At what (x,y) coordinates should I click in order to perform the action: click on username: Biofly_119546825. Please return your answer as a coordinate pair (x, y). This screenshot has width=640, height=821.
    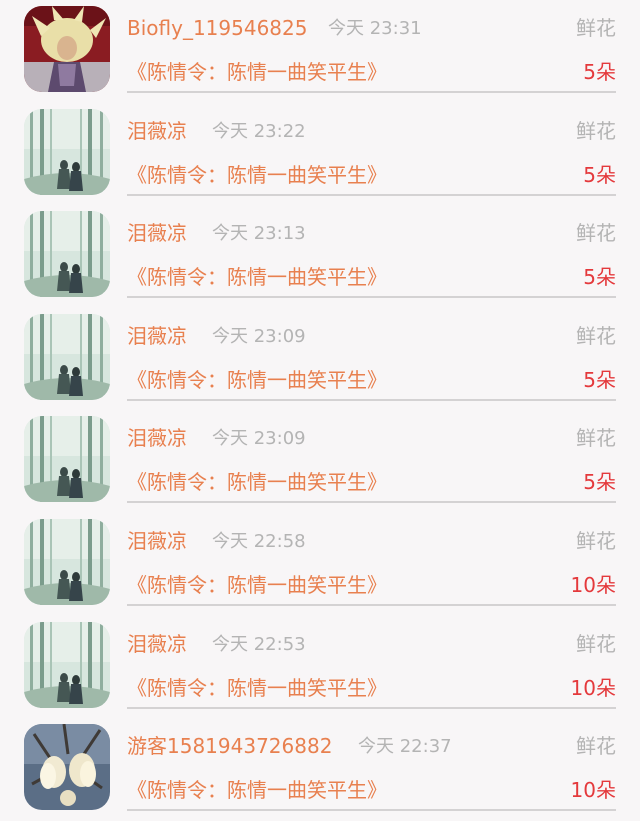
    Looking at the image, I should click on (217, 28).